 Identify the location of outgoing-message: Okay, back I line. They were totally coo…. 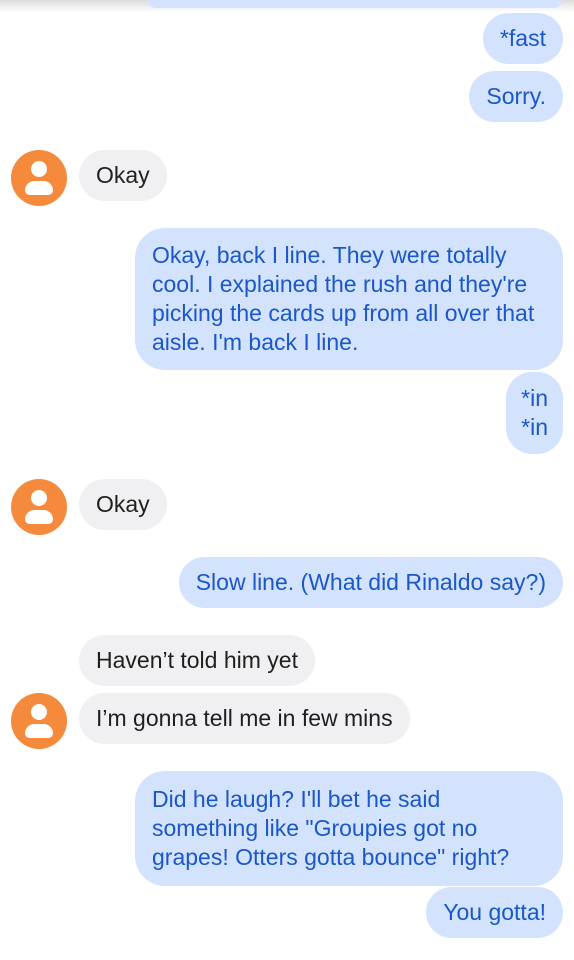
(349, 299).